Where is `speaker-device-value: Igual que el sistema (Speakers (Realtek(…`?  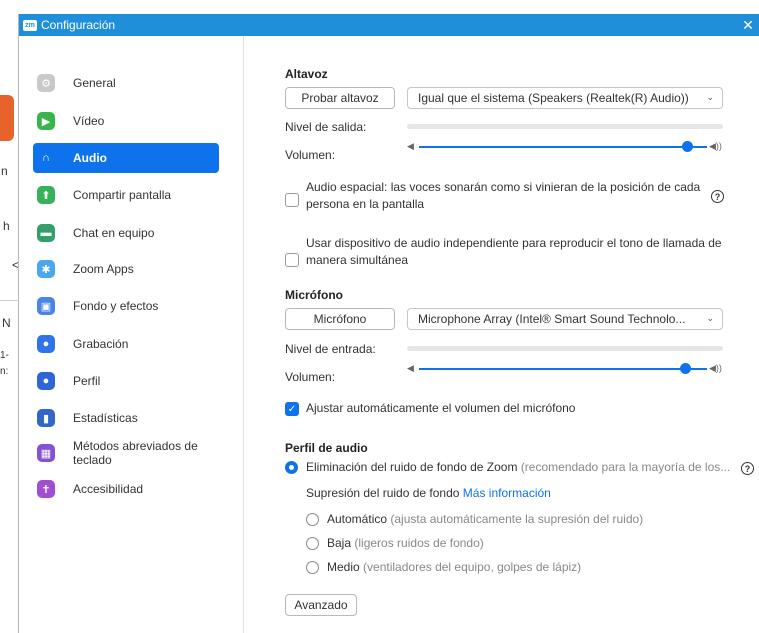
speaker-device-value: Igual que el sistema (Speakers (Realtek(… is located at coordinates (553, 98).